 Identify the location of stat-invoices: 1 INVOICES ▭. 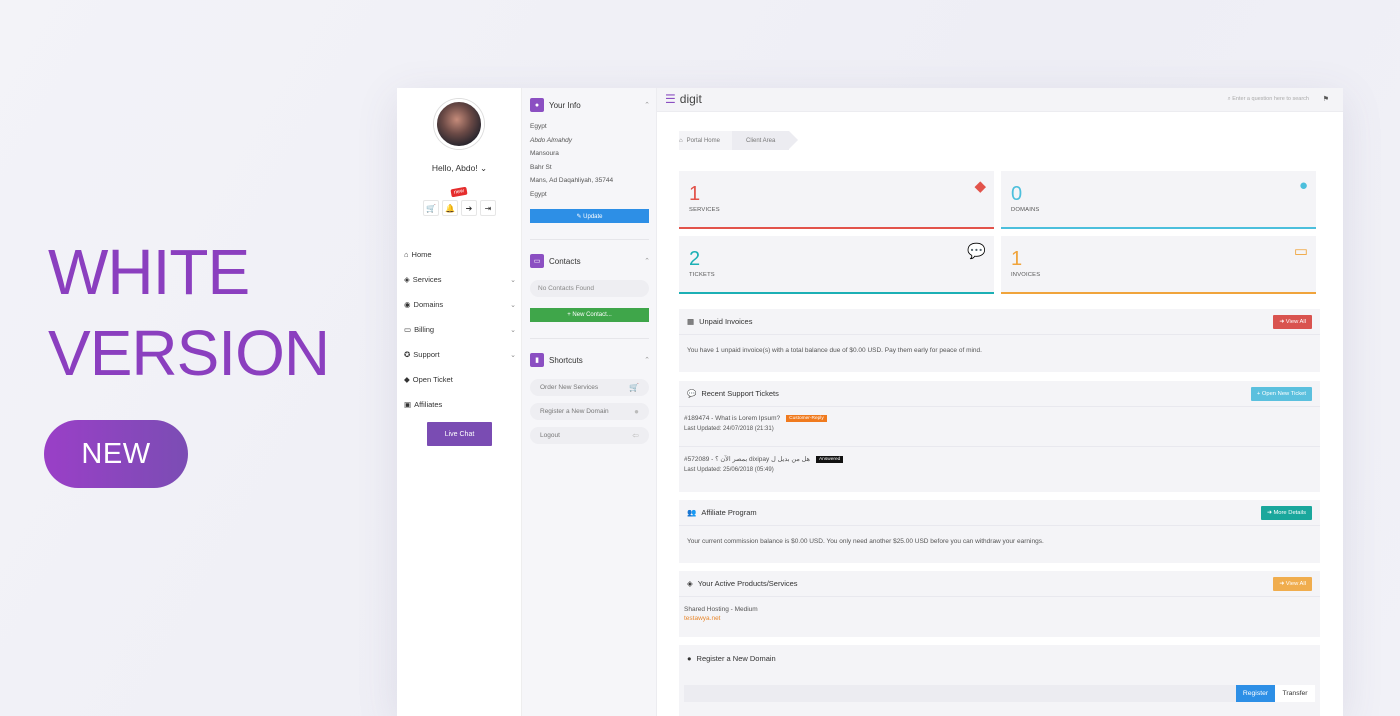
(1158, 265).